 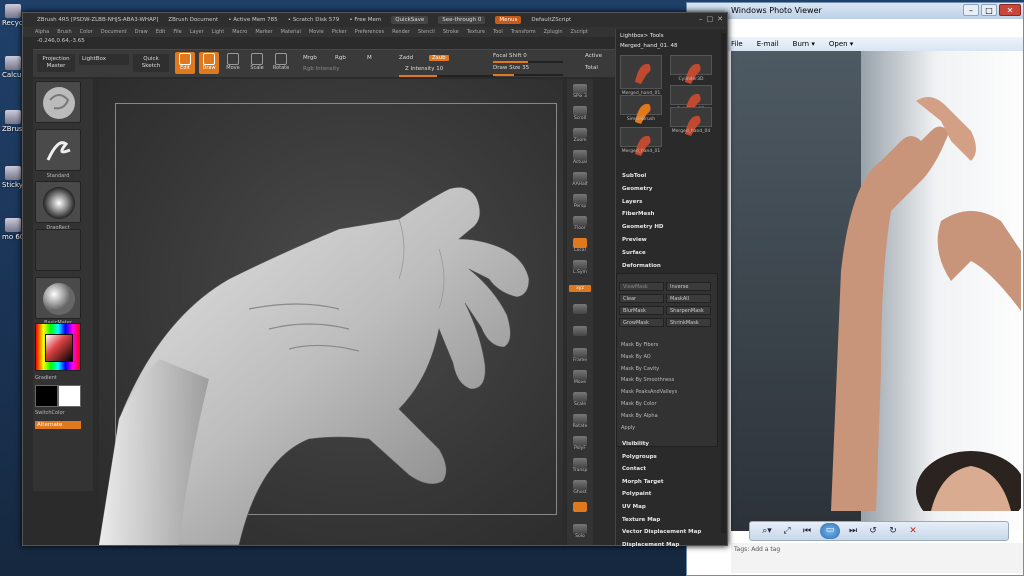 What do you see at coordinates (737, 44) in the screenshot?
I see `menu-file: File` at bounding box center [737, 44].